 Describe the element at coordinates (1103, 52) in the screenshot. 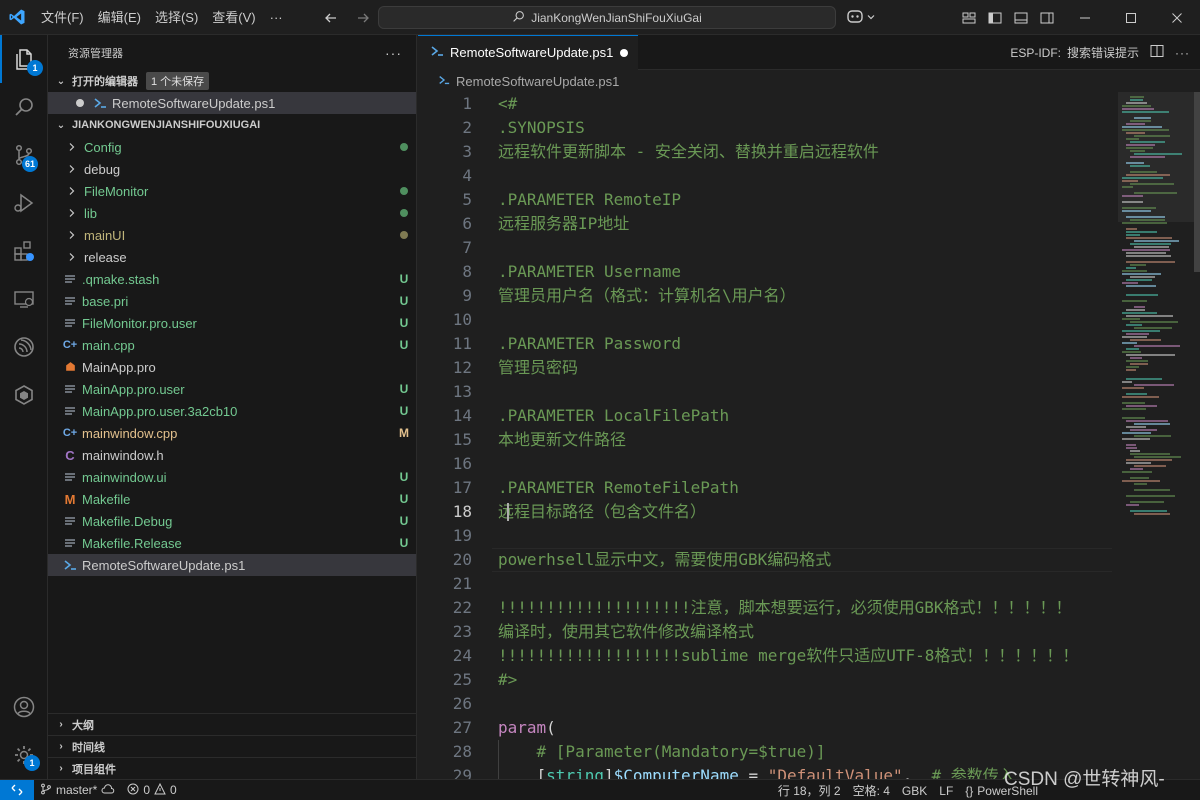

I see `search-error-hint-button: 搜索错误提示` at that location.